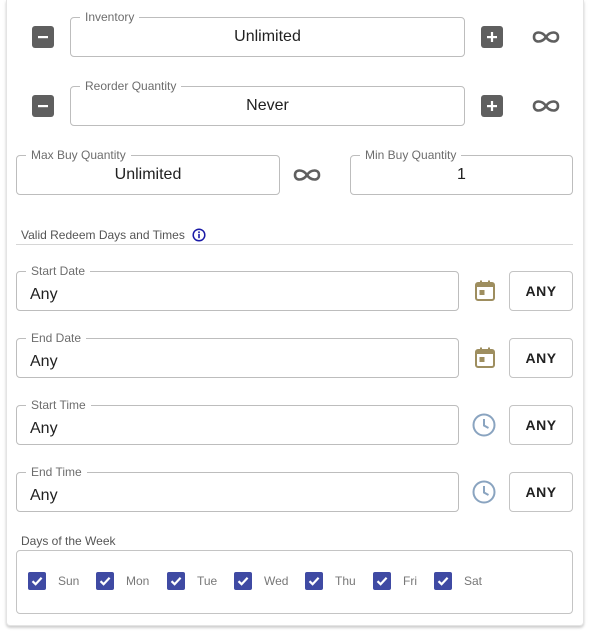 This screenshot has height=635, width=595. I want to click on inventory-increment-button, so click(492, 37).